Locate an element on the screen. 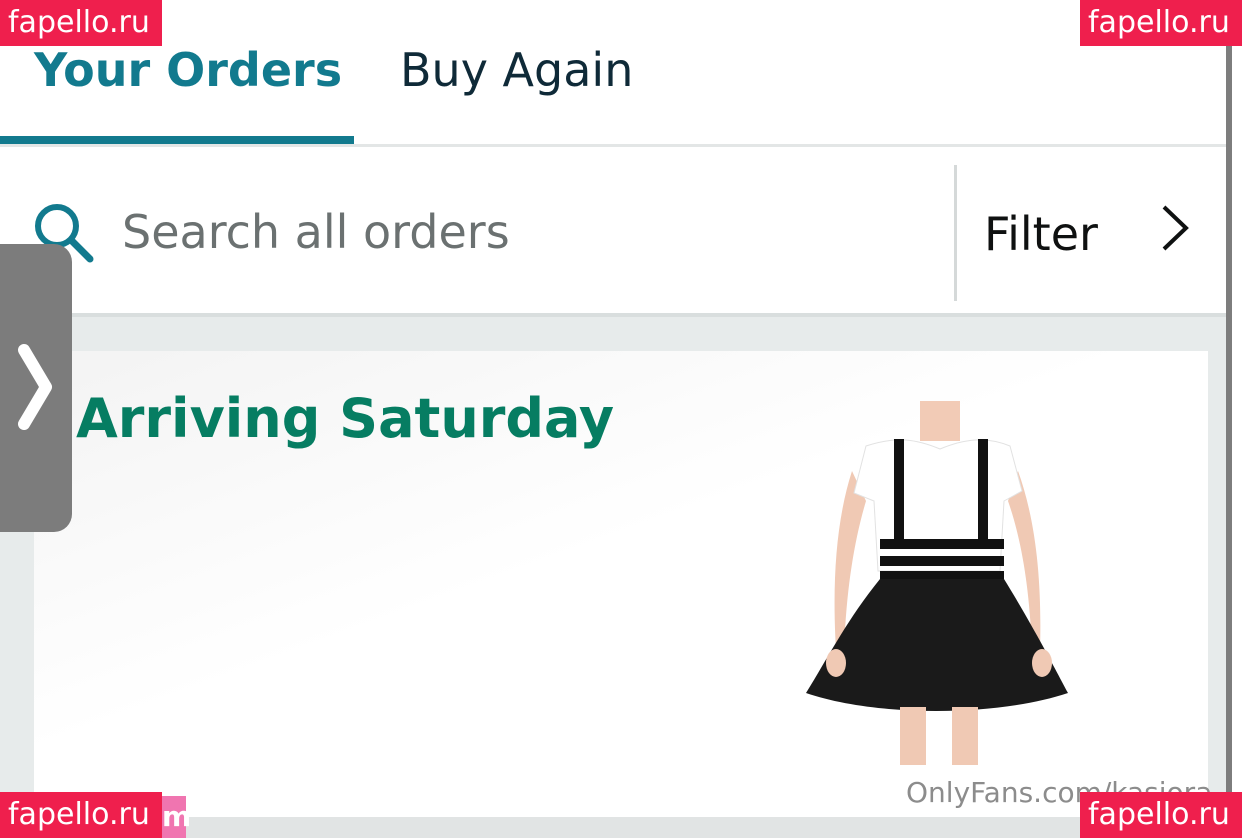 Image resolution: width=1242 pixels, height=838 pixels. active-tab-indicator is located at coordinates (177, 140).